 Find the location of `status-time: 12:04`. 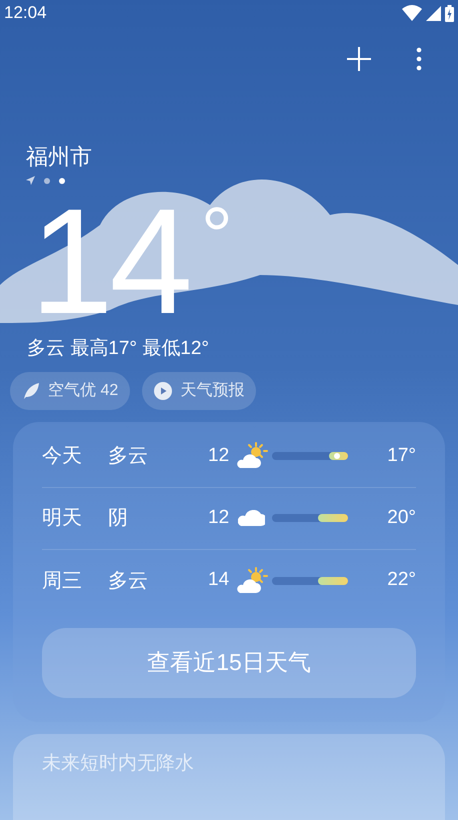

status-time: 12:04 is located at coordinates (25, 13).